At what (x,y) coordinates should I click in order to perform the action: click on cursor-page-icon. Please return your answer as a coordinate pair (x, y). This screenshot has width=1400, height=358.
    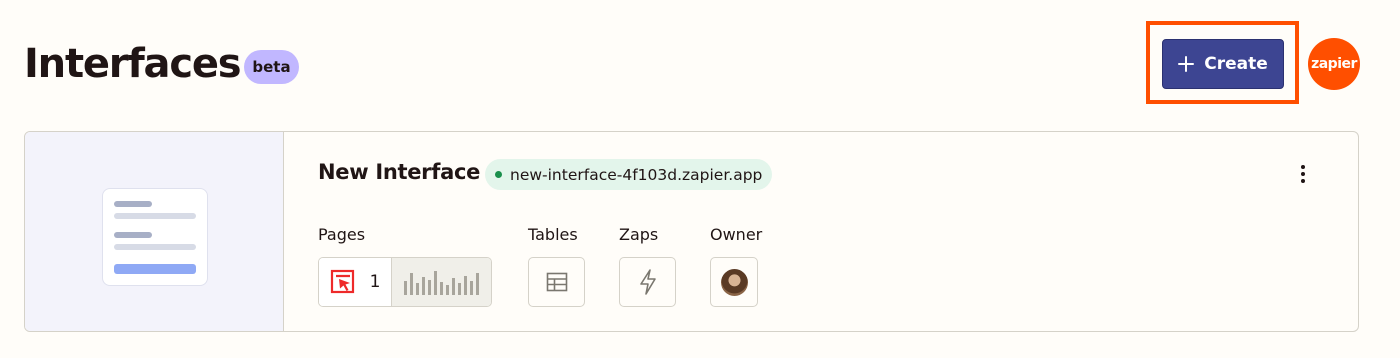
    Looking at the image, I should click on (342, 281).